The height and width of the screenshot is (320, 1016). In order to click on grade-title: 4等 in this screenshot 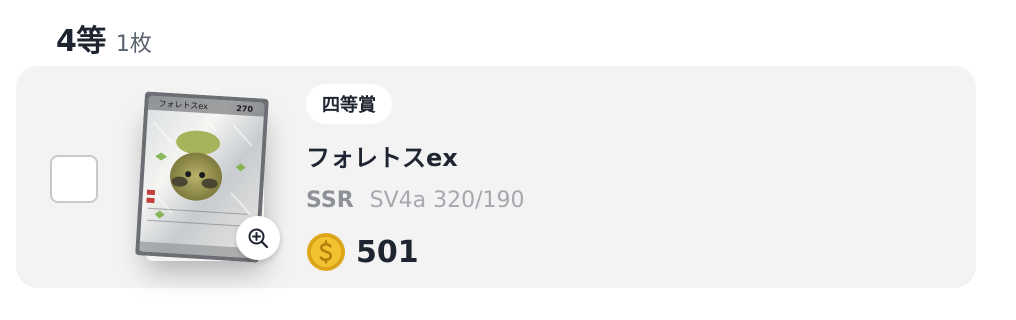, I will do `click(81, 41)`.